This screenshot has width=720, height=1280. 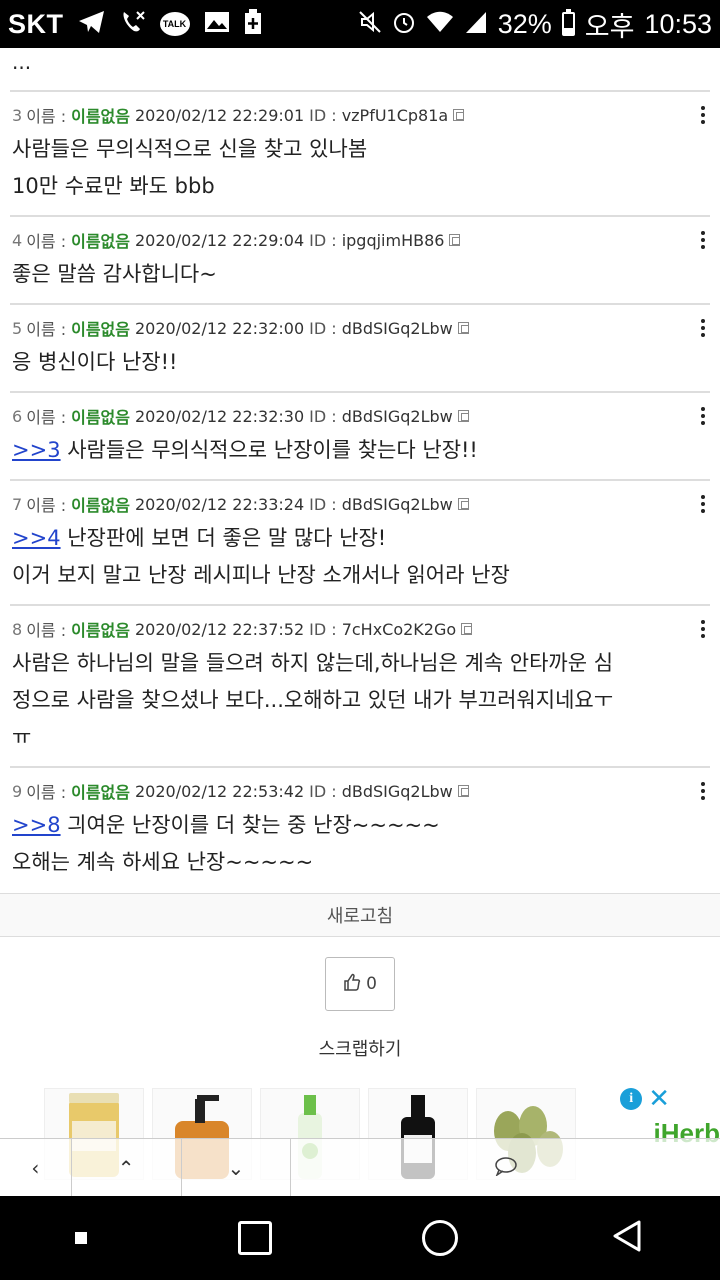 What do you see at coordinates (609, 26) in the screenshot?
I see `ampm-label: 오후` at bounding box center [609, 26].